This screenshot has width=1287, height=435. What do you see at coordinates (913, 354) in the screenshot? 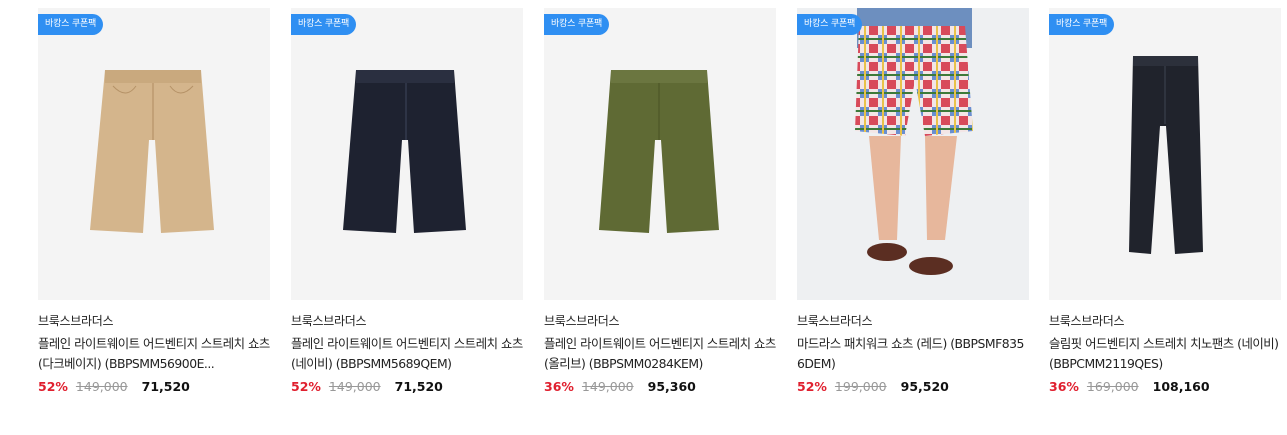
I see `product-title: 마드라스 패치워크 쇼츠 (레드) (BBPSMF8356DEM)` at bounding box center [913, 354].